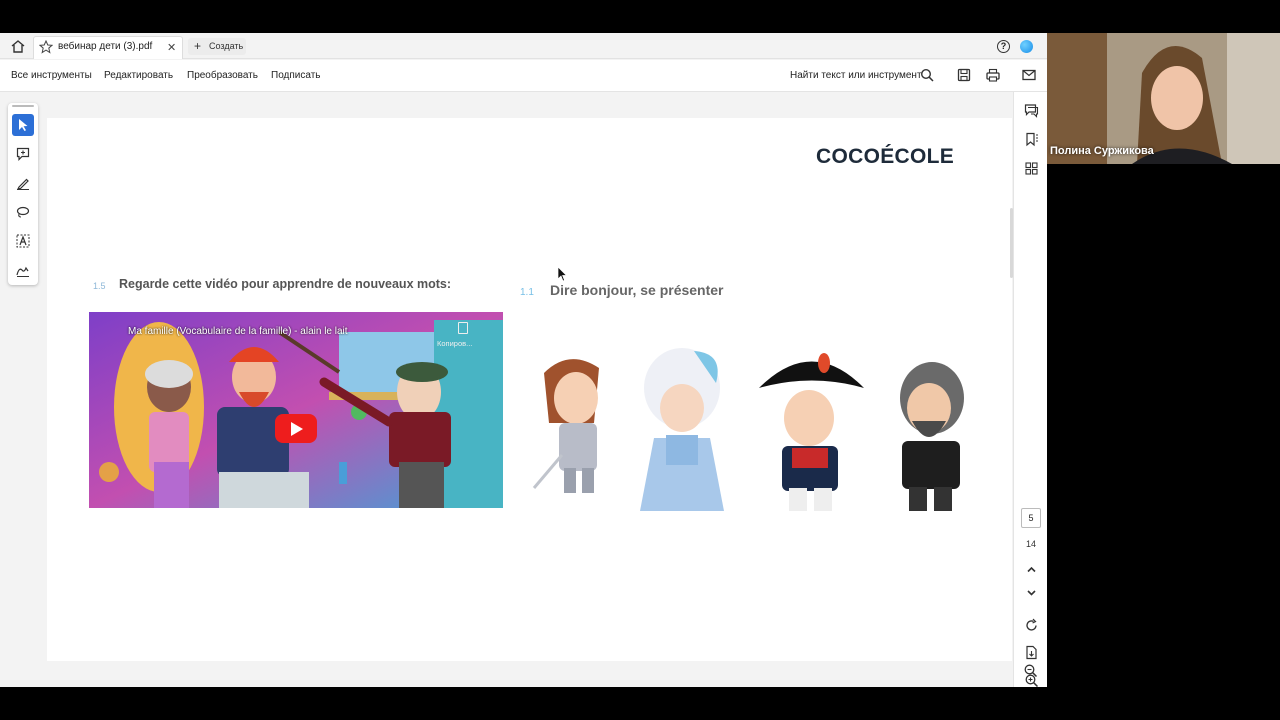  What do you see at coordinates (1003, 46) in the screenshot?
I see `help-icon: ?` at bounding box center [1003, 46].